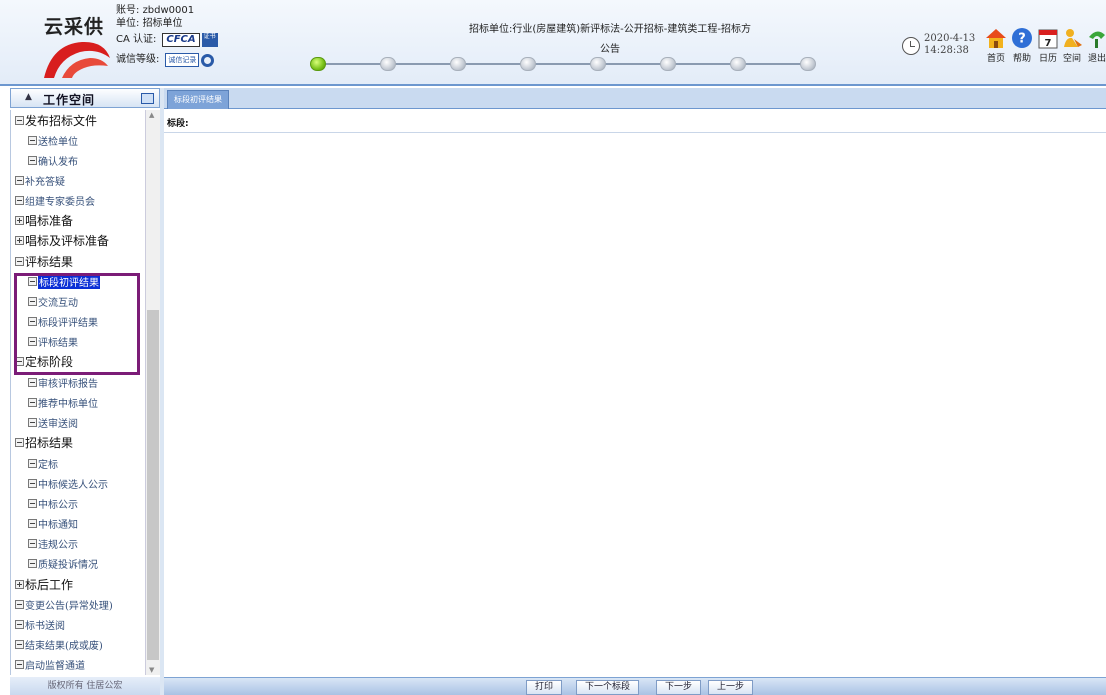 The width and height of the screenshot is (1106, 695). Describe the element at coordinates (69, 100) in the screenshot. I see `sidebar-title: 工作空间` at that location.